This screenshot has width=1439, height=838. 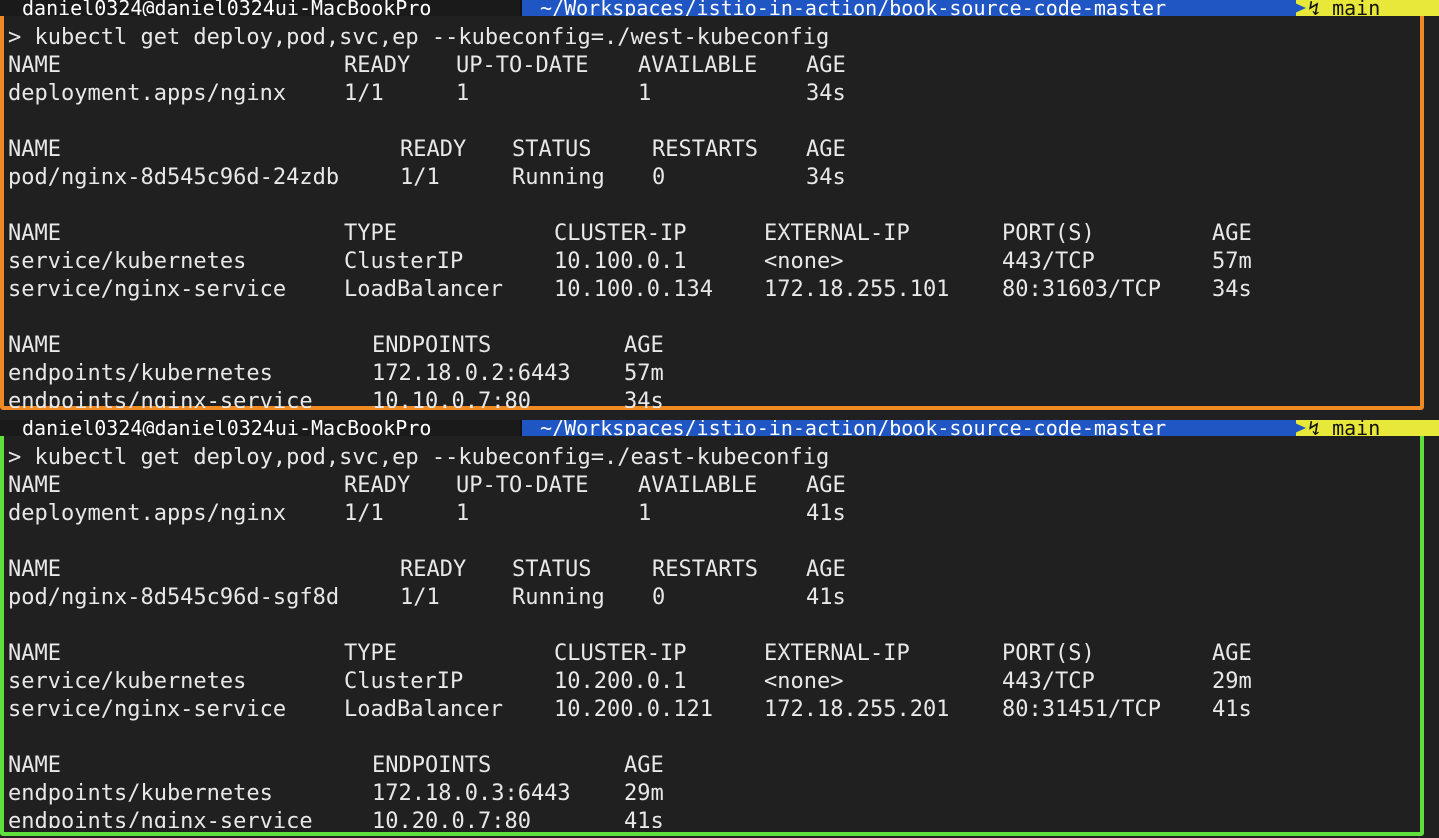 I want to click on table-row: endpoints/kubernetes 172.18.0.3:6443 29m, so click(x=336, y=793).